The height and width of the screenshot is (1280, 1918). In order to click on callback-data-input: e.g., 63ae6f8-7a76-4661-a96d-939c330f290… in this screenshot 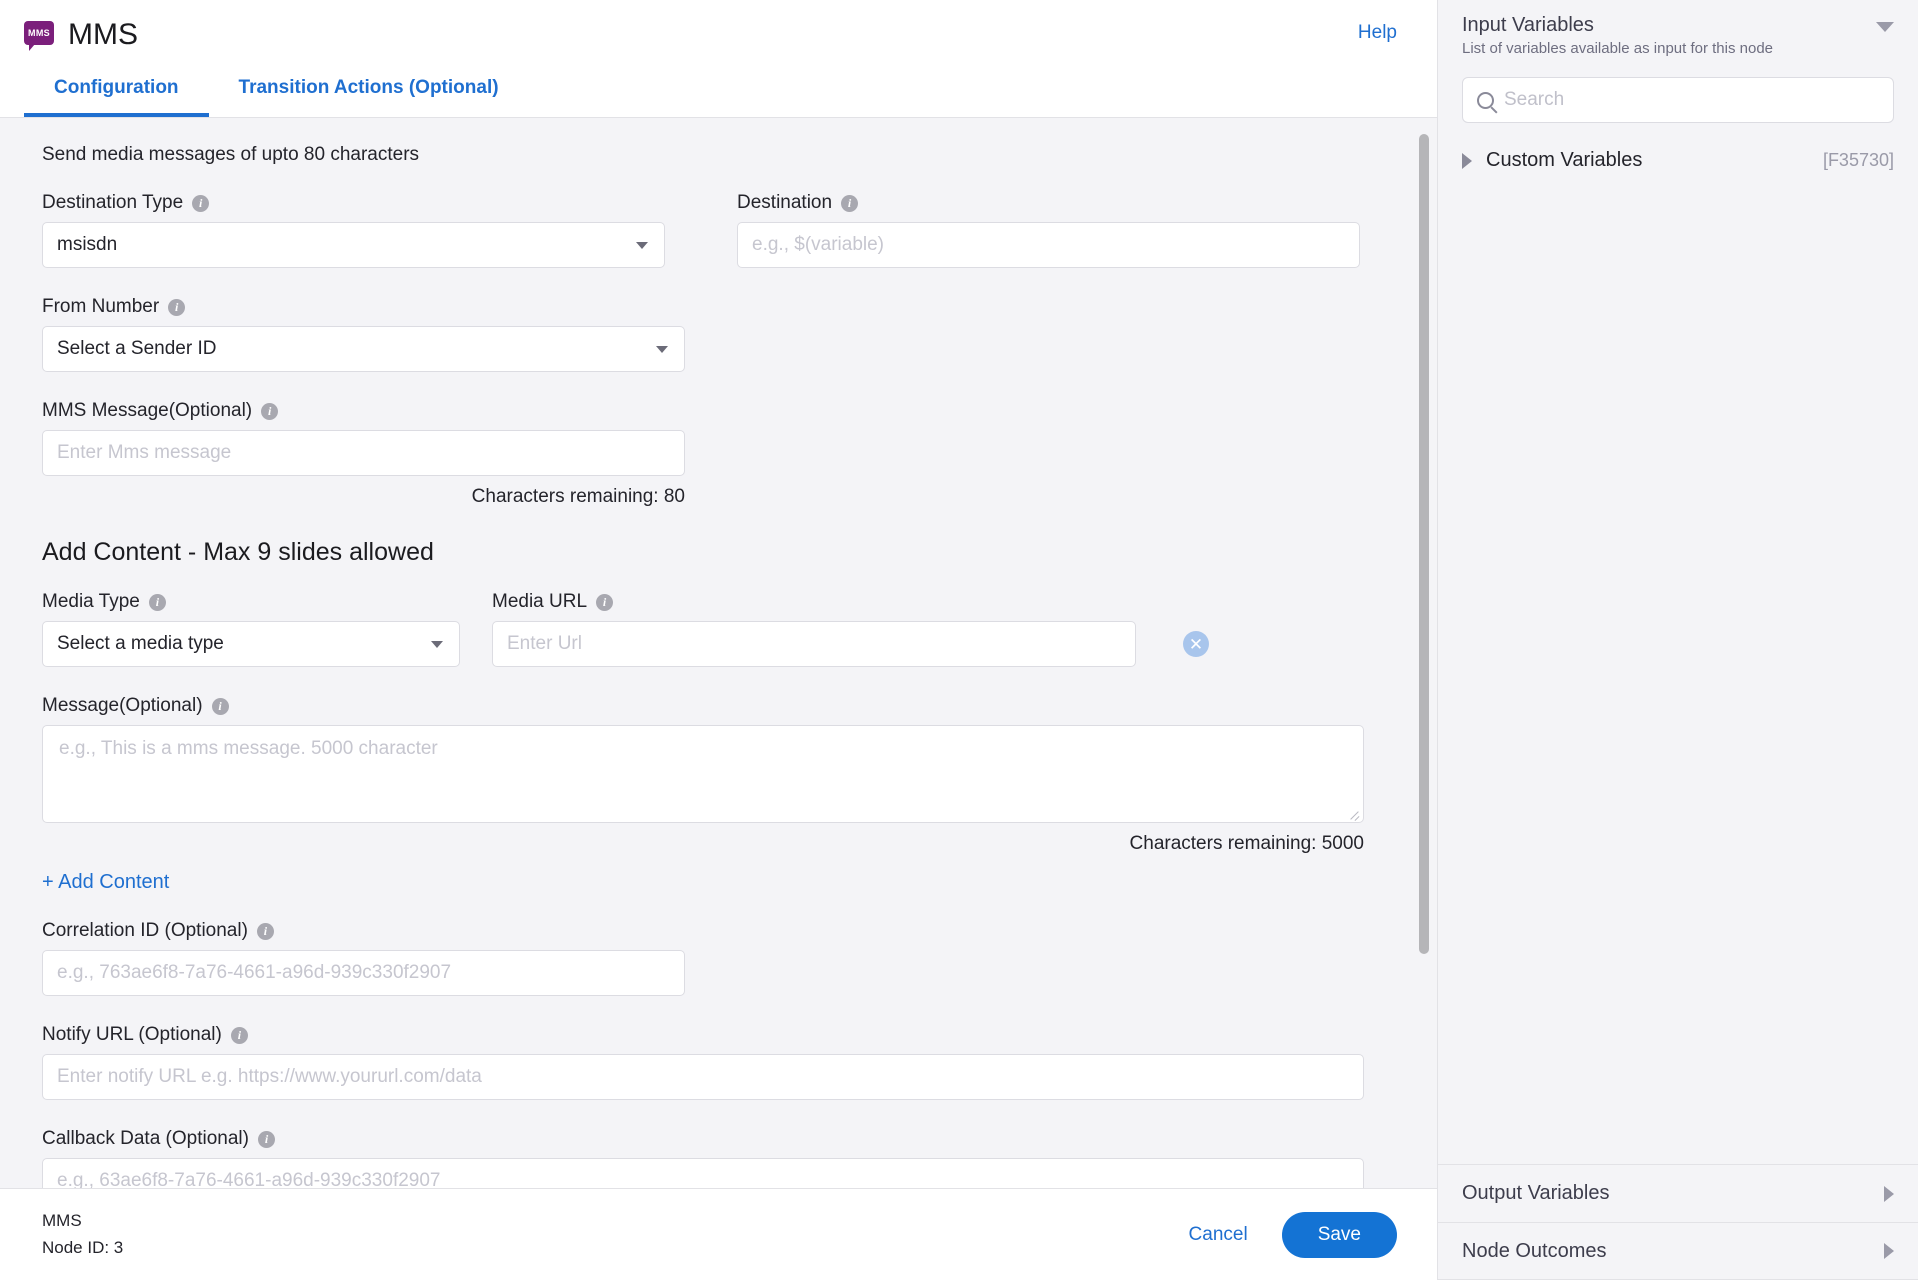, I will do `click(703, 1173)`.